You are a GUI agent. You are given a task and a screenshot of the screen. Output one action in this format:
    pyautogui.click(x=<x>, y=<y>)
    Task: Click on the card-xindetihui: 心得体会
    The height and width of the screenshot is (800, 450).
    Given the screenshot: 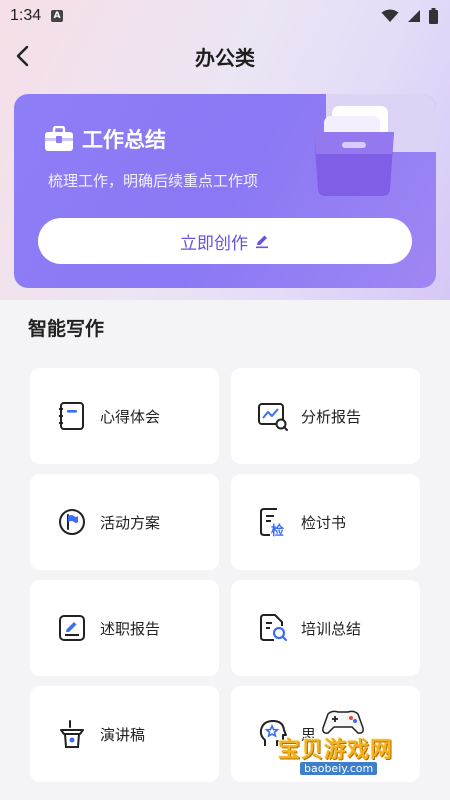 What is the action you would take?
    pyautogui.click(x=124, y=416)
    